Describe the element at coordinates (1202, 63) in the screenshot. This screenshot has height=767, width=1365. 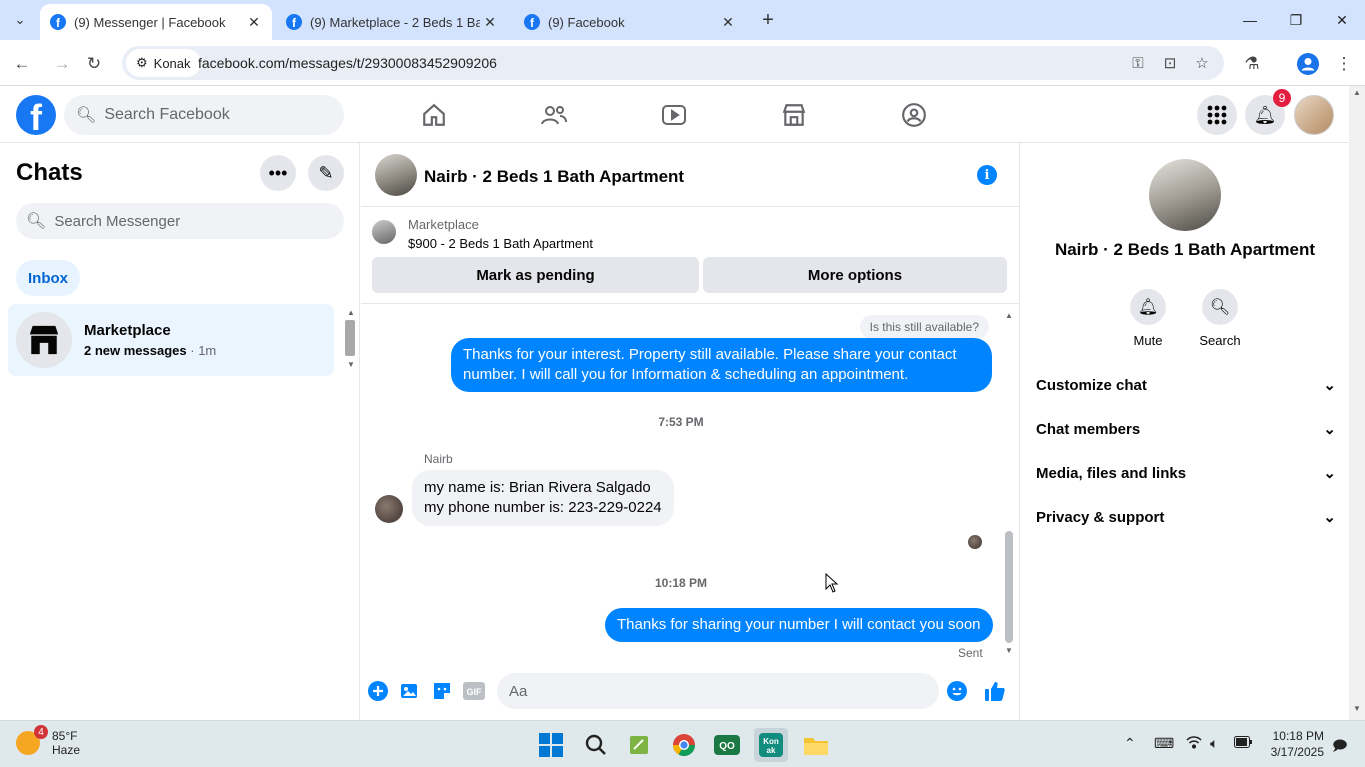
I see `bookmark-star-icon: ☆` at that location.